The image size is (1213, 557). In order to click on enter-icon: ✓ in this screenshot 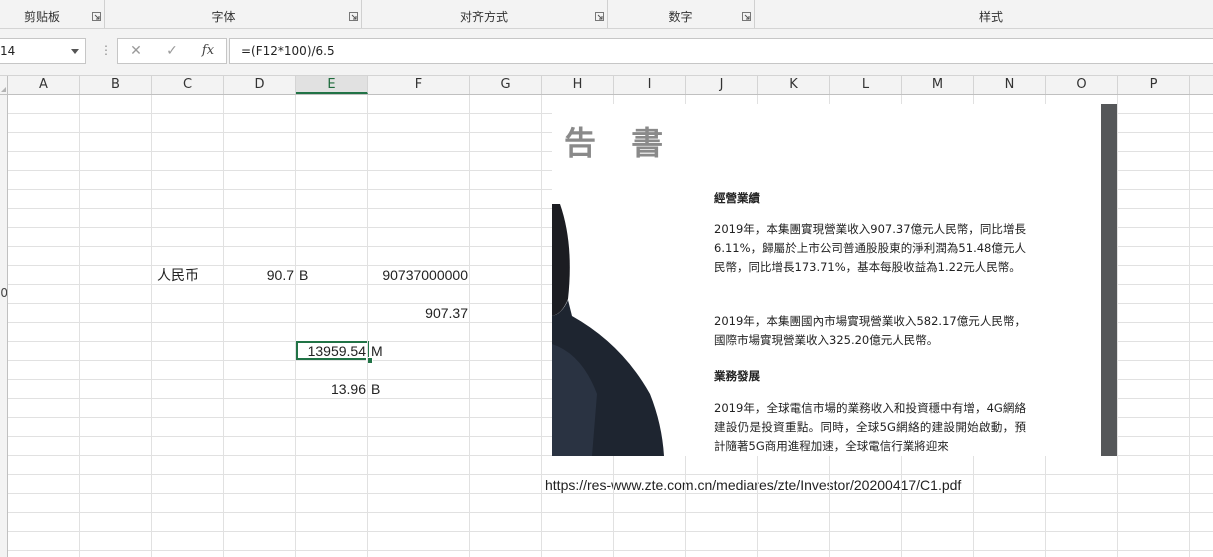, I will do `click(172, 51)`.